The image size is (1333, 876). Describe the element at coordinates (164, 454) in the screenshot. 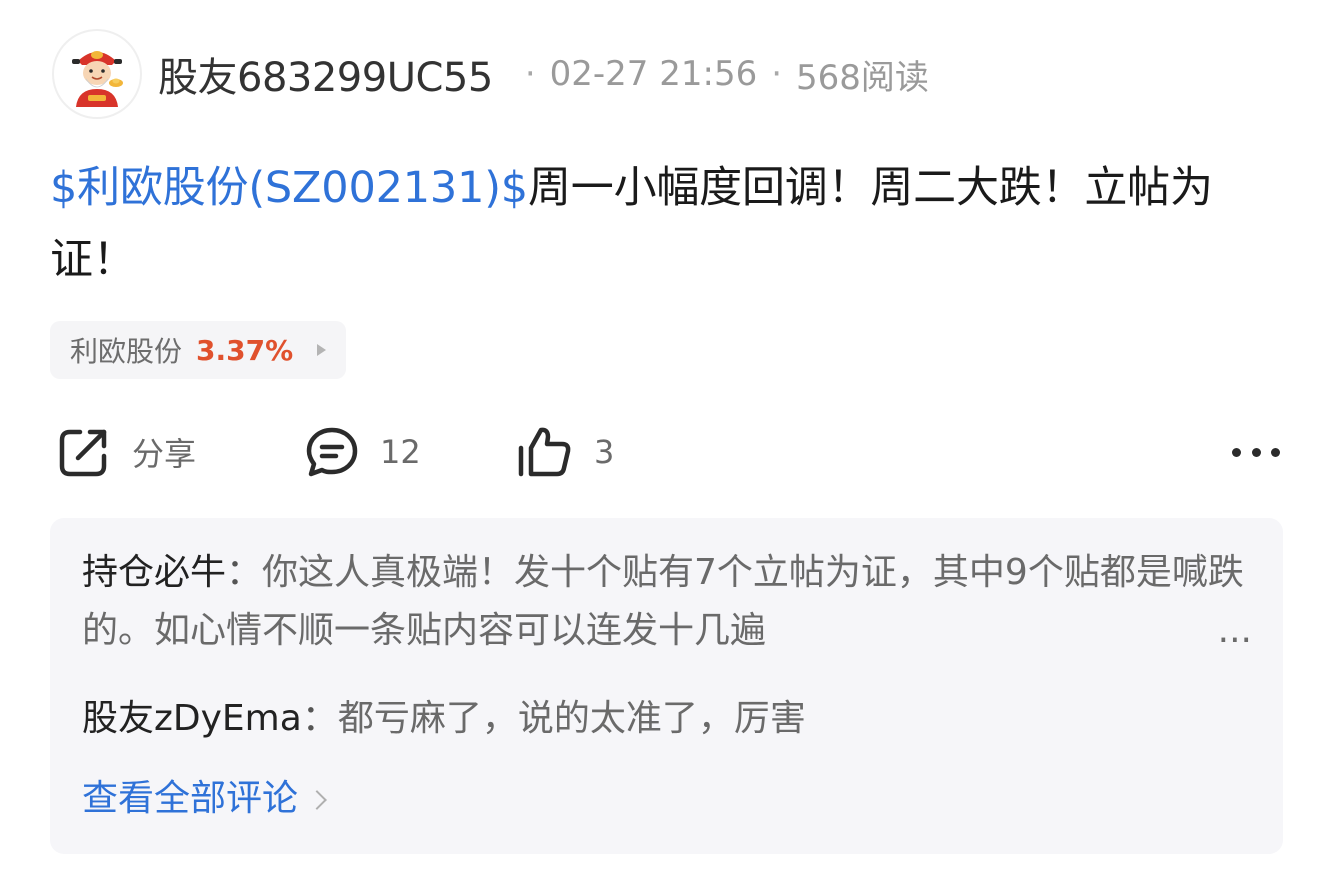

I see `share-label: 分享` at that location.